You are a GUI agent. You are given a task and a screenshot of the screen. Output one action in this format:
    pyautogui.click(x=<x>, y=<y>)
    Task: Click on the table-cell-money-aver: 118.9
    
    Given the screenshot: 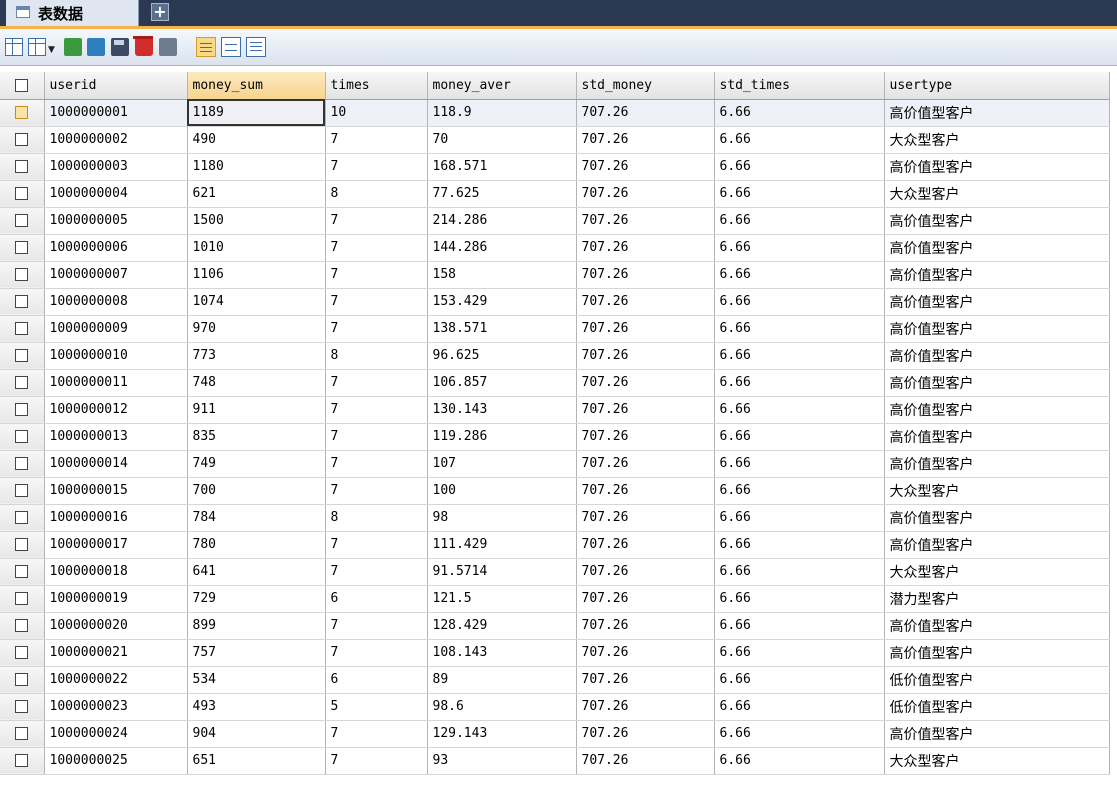 What is the action you would take?
    pyautogui.click(x=502, y=113)
    